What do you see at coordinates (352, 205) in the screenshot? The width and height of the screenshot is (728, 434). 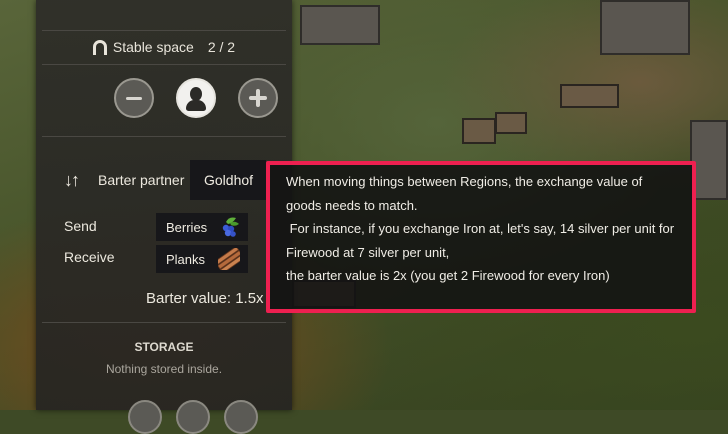 I see `tooltip-line: goods needs to match.` at bounding box center [352, 205].